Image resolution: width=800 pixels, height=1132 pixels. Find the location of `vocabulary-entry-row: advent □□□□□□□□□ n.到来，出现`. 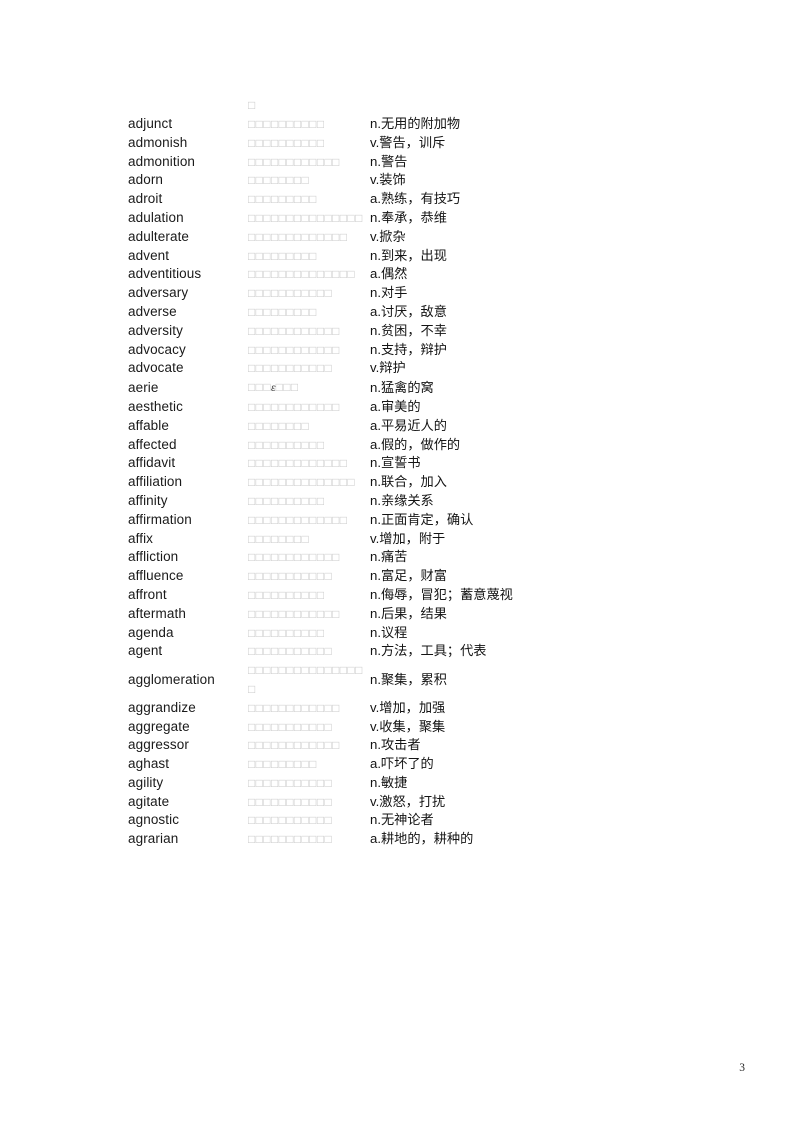

vocabulary-entry-row: advent □□□□□□□□□ n.到来，出现 is located at coordinates (432, 256).